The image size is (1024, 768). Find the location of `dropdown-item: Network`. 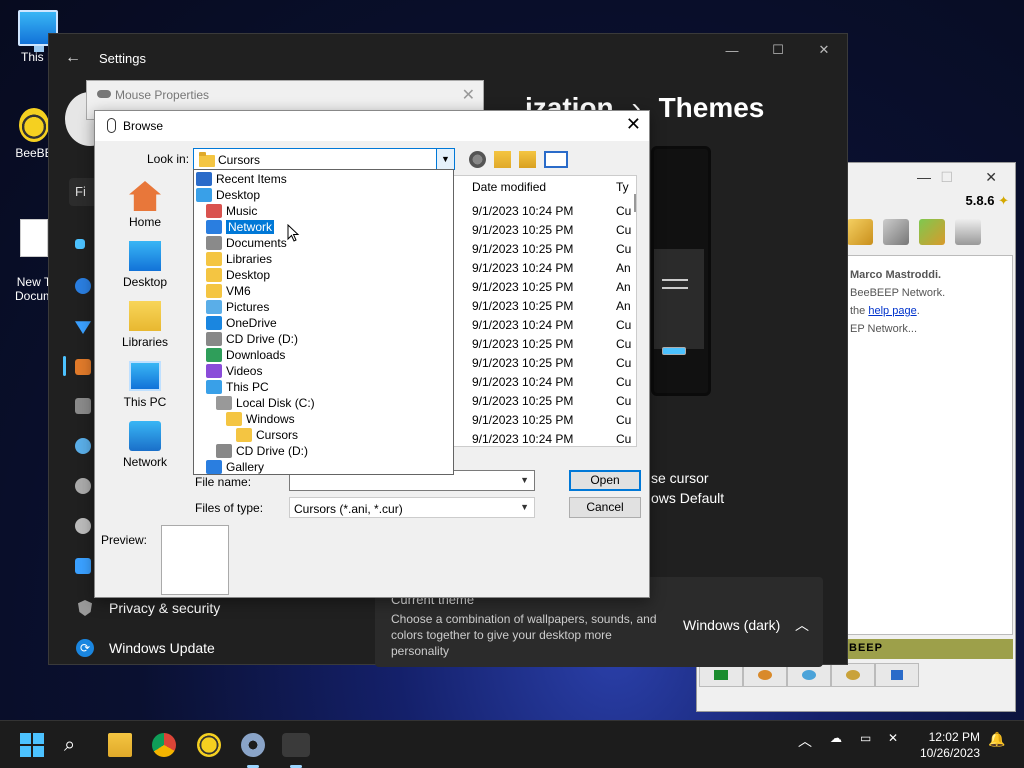

dropdown-item: Network is located at coordinates (241, 227).